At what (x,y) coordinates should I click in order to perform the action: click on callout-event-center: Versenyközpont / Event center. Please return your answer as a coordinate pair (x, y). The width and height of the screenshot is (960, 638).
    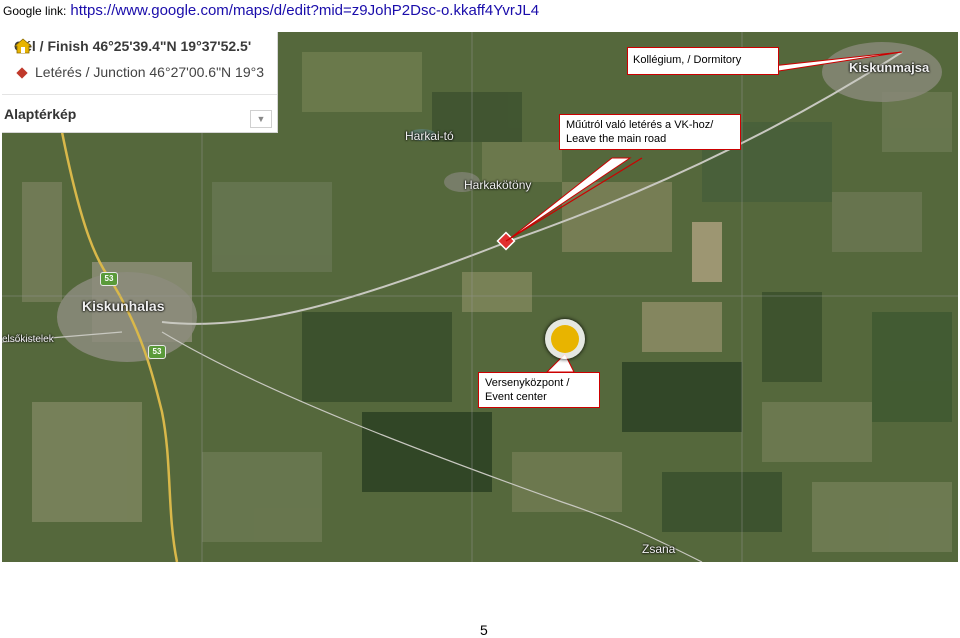
    Looking at the image, I should click on (539, 390).